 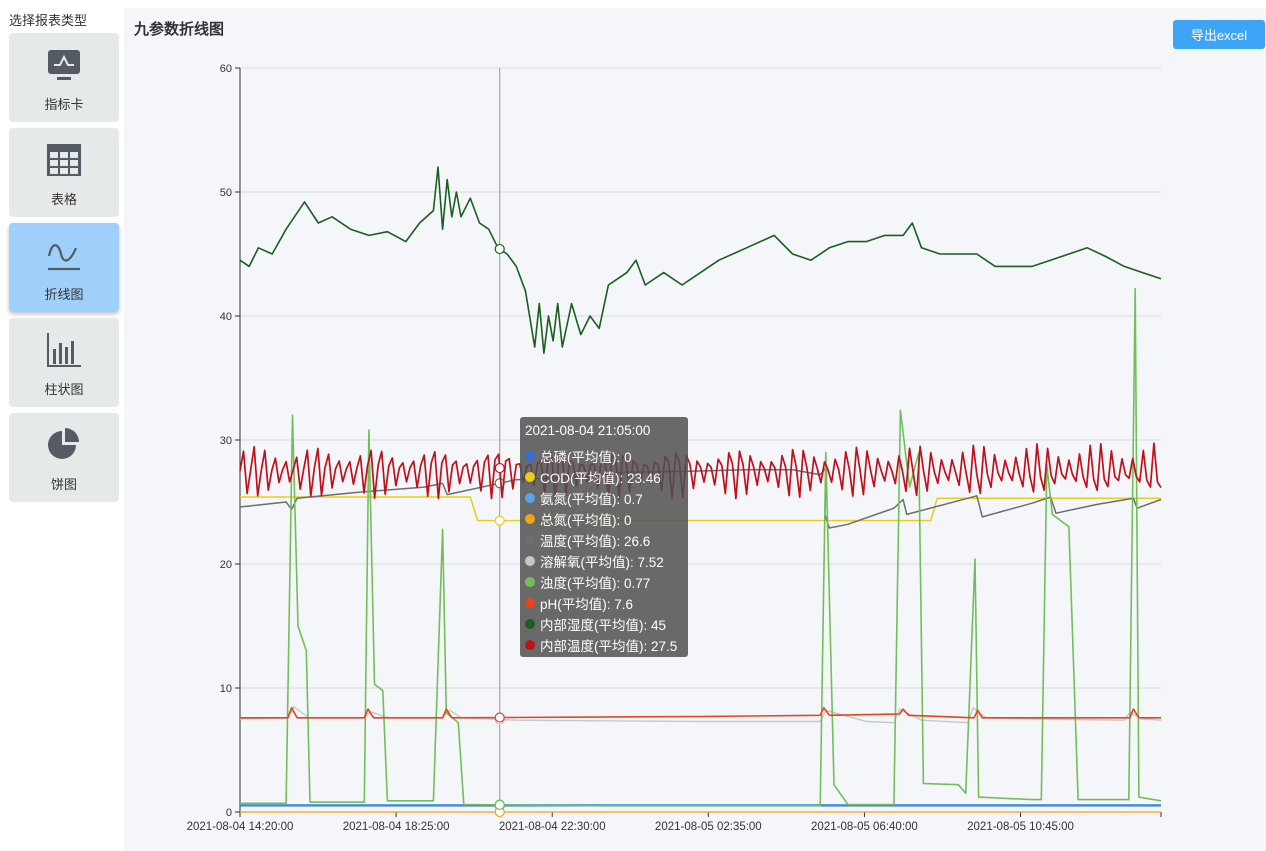 What do you see at coordinates (64, 255) in the screenshot?
I see `line-chart-icon` at bounding box center [64, 255].